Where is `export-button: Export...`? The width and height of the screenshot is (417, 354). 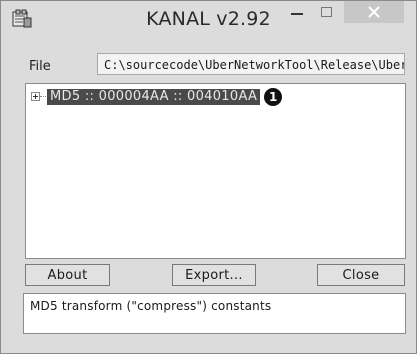
export-button: Export... is located at coordinates (214, 275).